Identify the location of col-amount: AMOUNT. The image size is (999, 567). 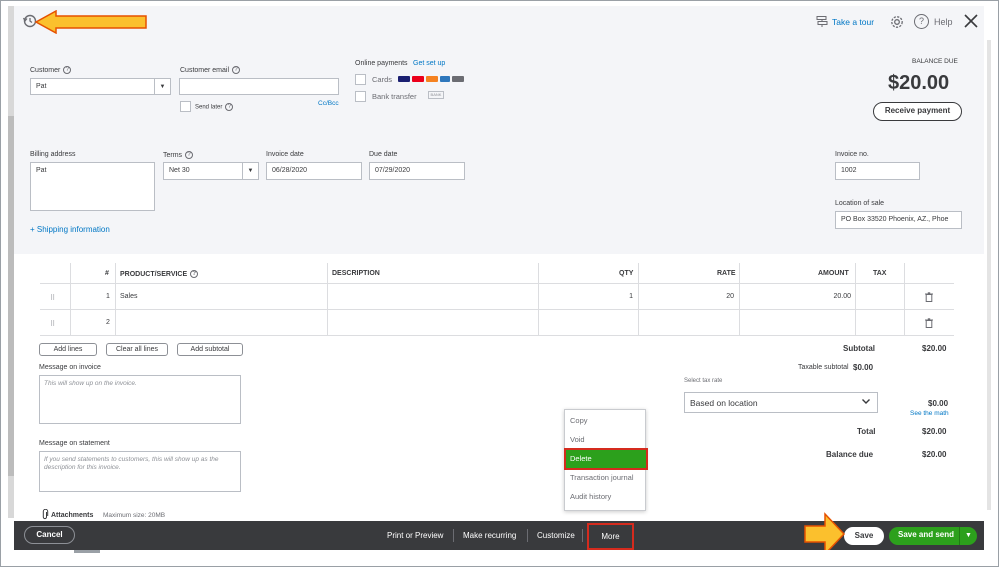
(833, 273).